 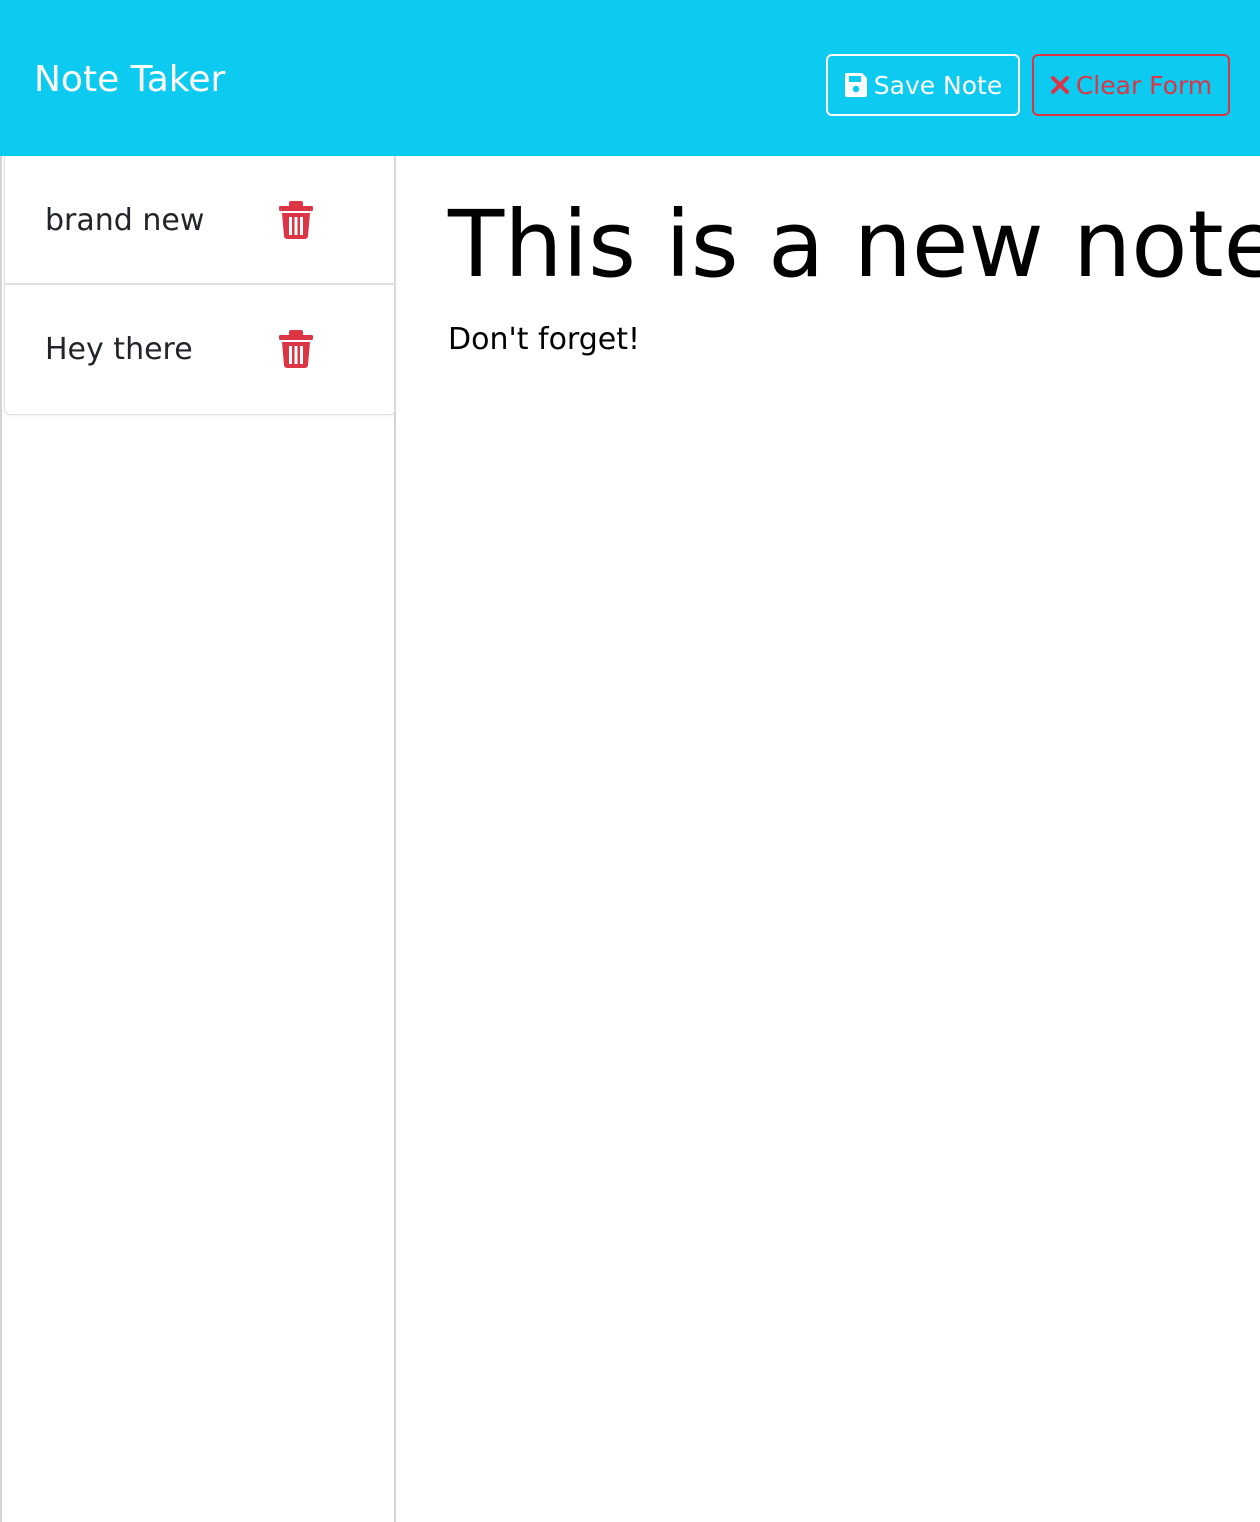 I want to click on list-item: brand new, so click(x=200, y=220).